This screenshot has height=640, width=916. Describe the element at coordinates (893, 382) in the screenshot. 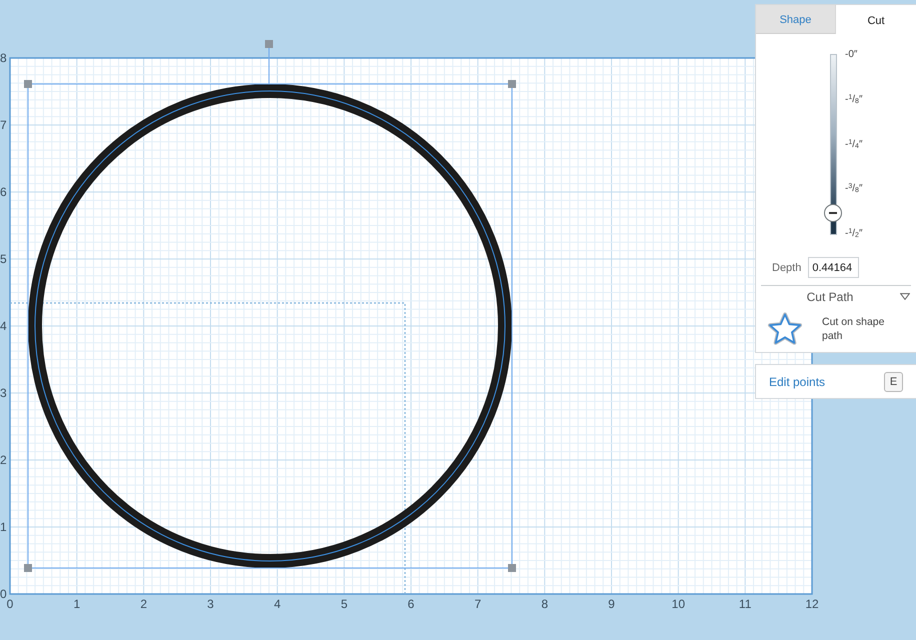

I see `shortcut-key: E` at that location.